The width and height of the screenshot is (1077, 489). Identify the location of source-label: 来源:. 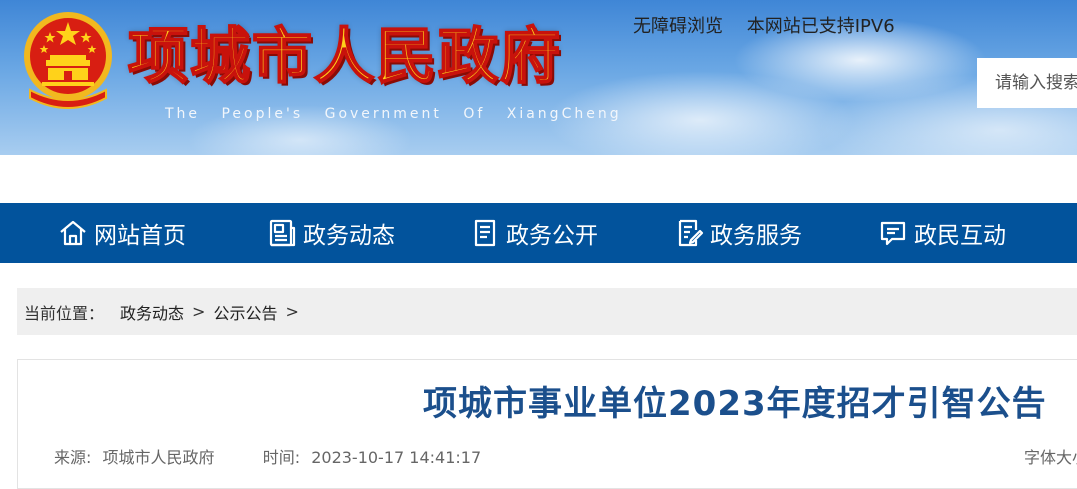
(73, 457).